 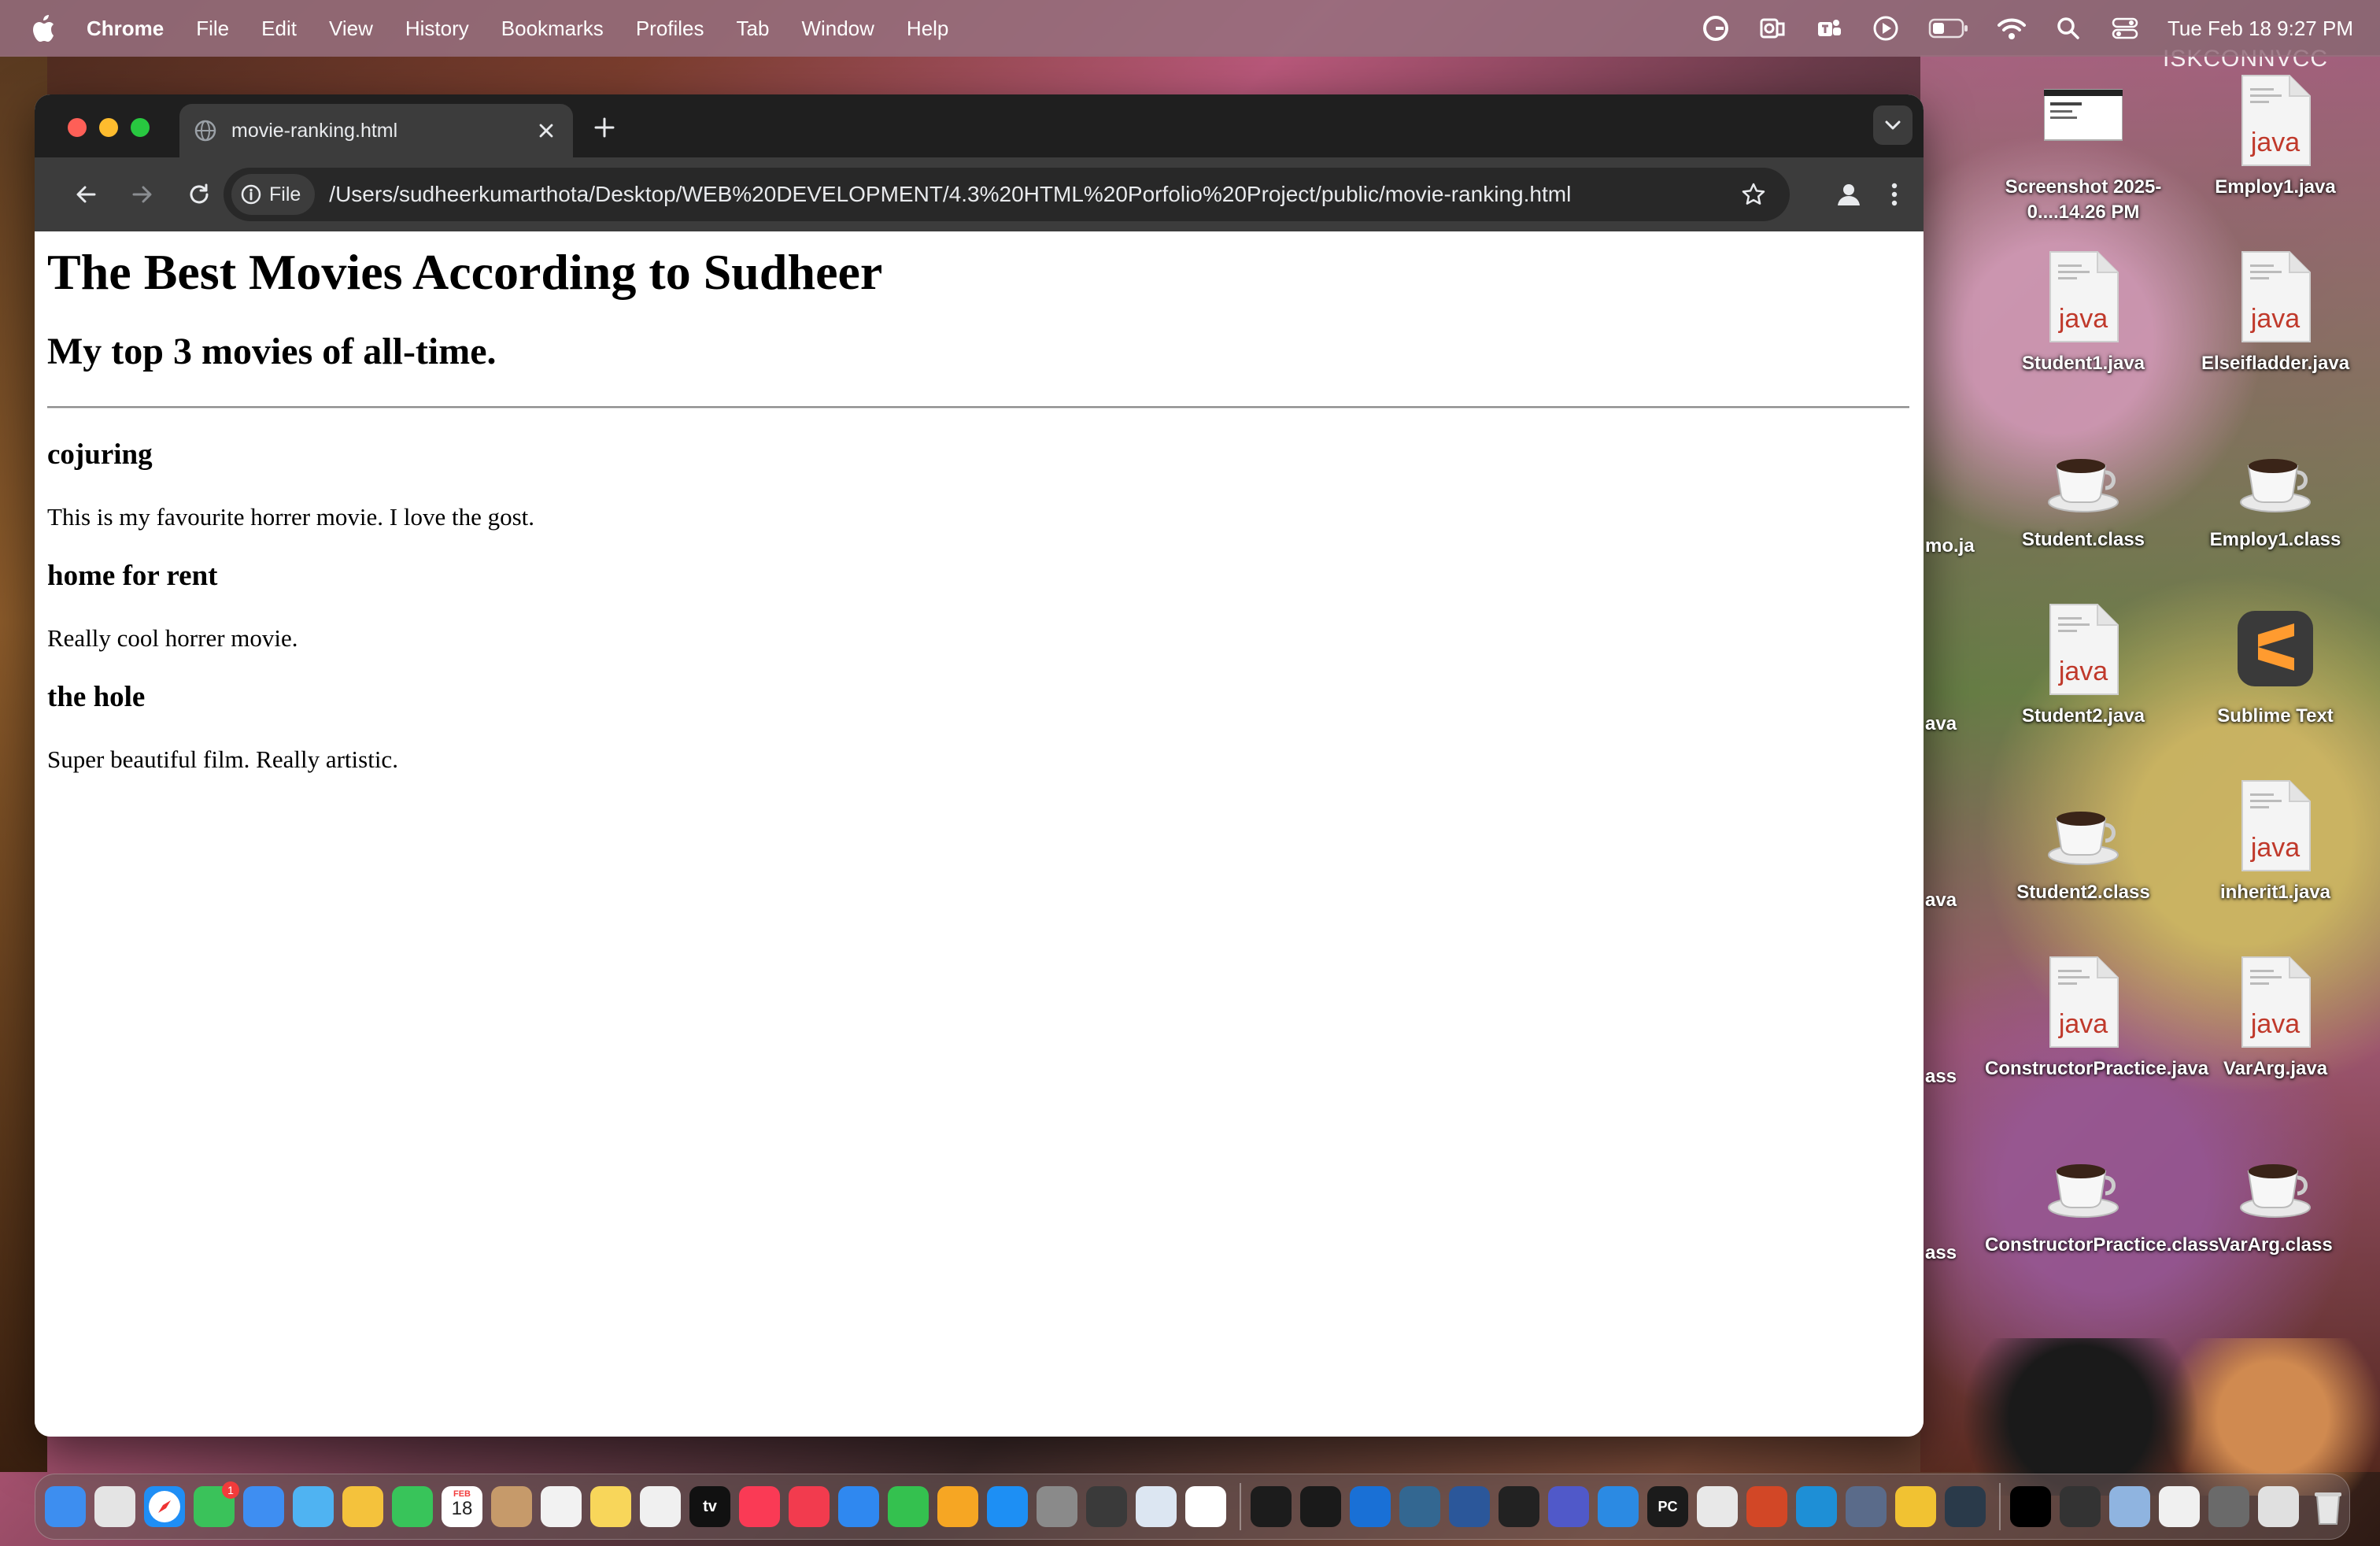 I want to click on dock-calendar-icon: FEB 18, so click(x=462, y=1507).